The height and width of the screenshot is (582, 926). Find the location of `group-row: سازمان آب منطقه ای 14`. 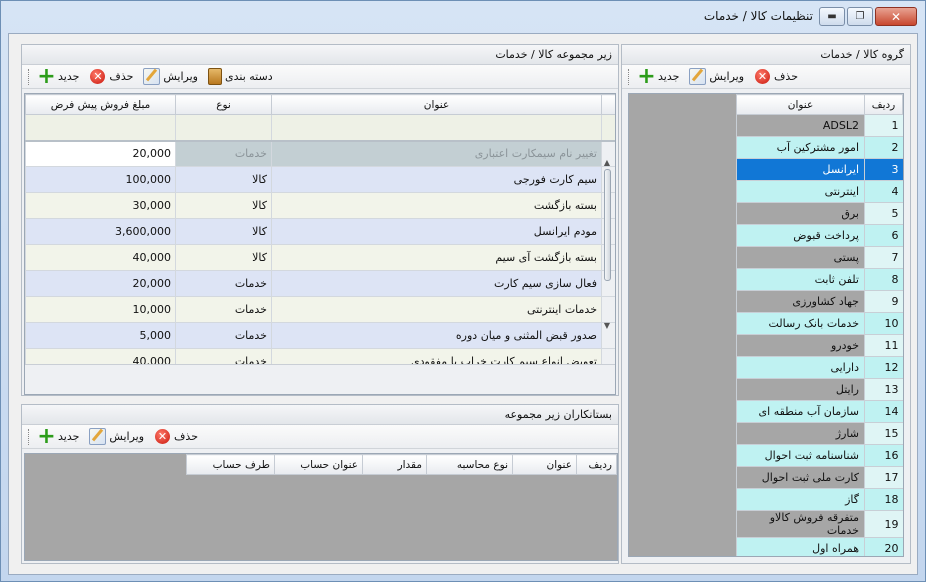

group-row: سازمان آب منطقه ای 14 is located at coordinates (819, 411).